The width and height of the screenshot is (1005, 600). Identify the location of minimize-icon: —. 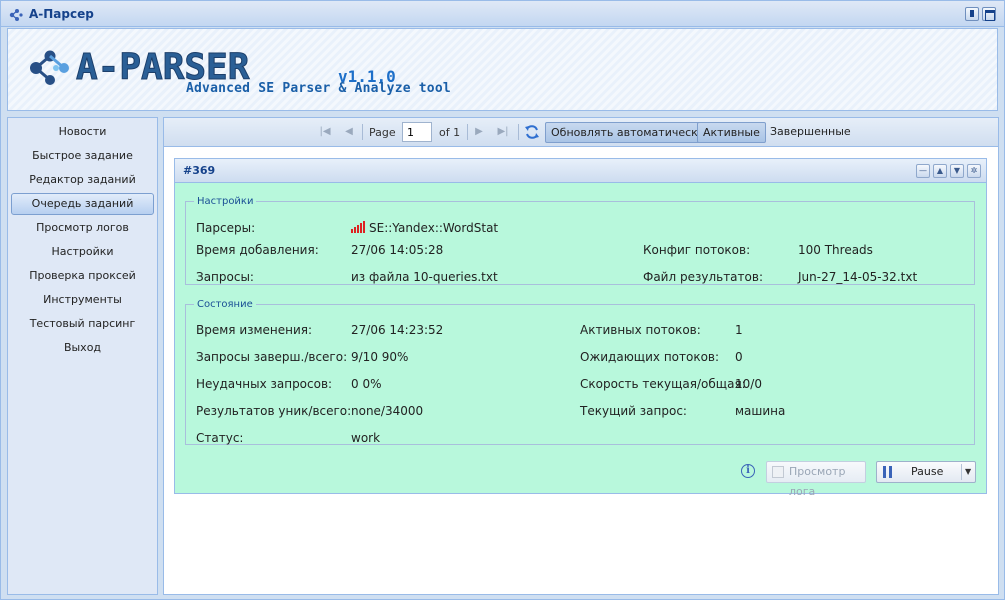
(923, 171).